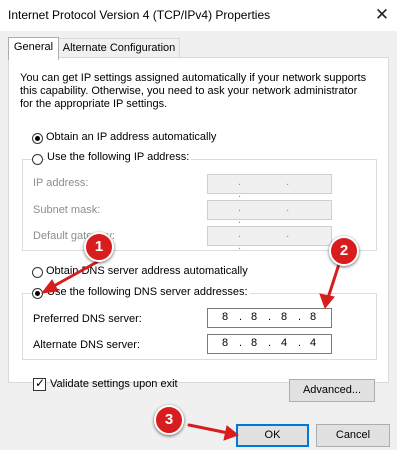 This screenshot has width=397, height=450. Describe the element at coordinates (169, 420) in the screenshot. I see `annotation-badge-3: 3` at that location.